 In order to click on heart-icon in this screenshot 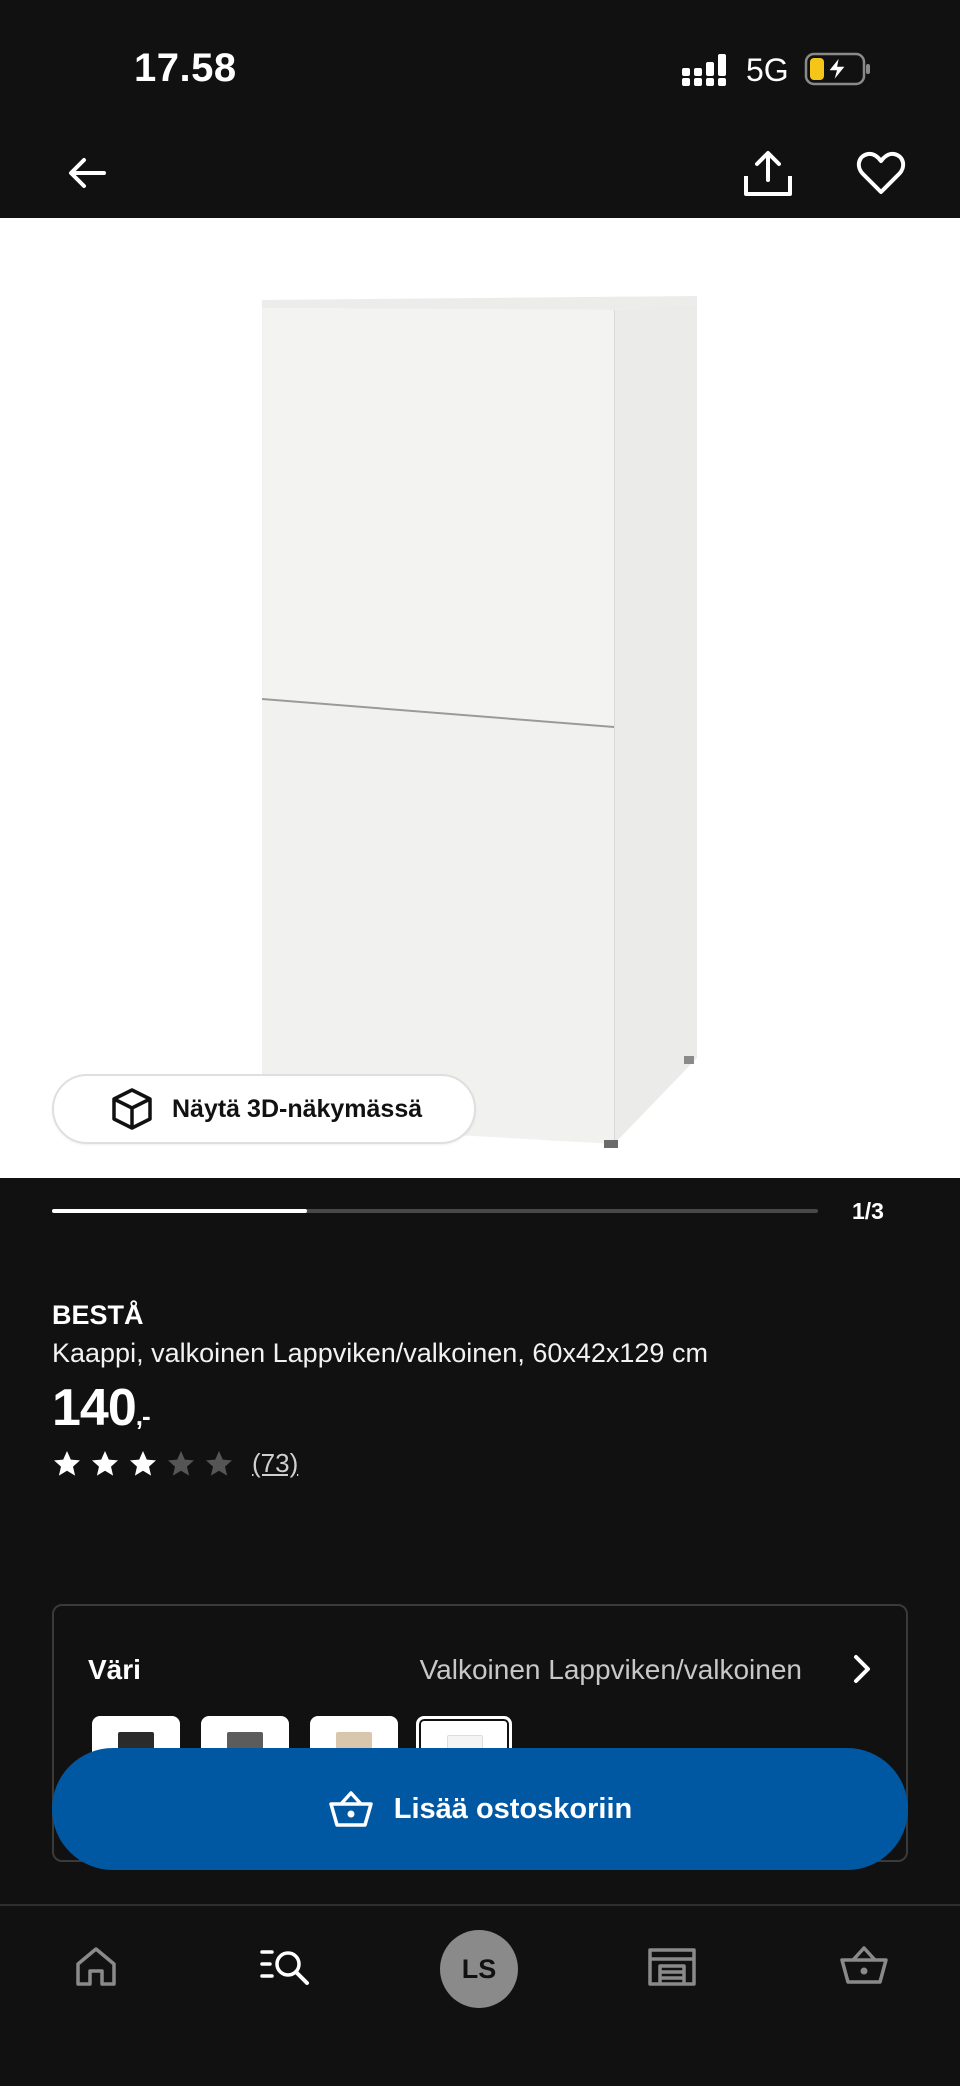, I will do `click(881, 173)`.